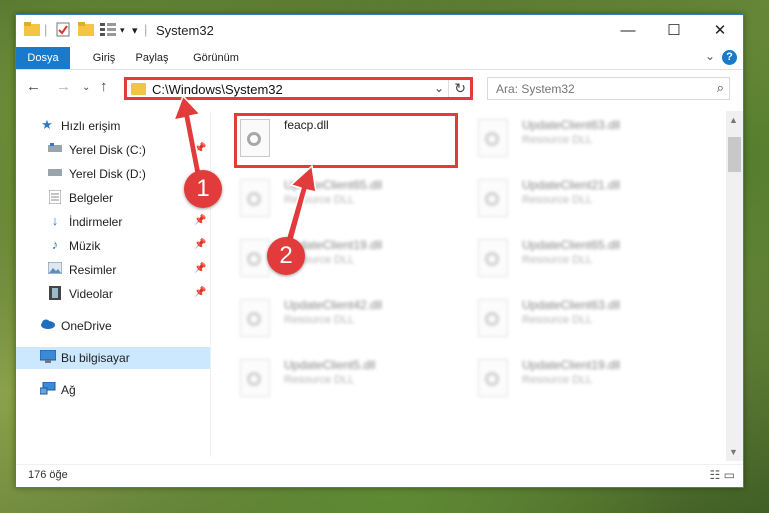 The width and height of the screenshot is (769, 513). I want to click on annotation-badge-2: 2, so click(286, 256).